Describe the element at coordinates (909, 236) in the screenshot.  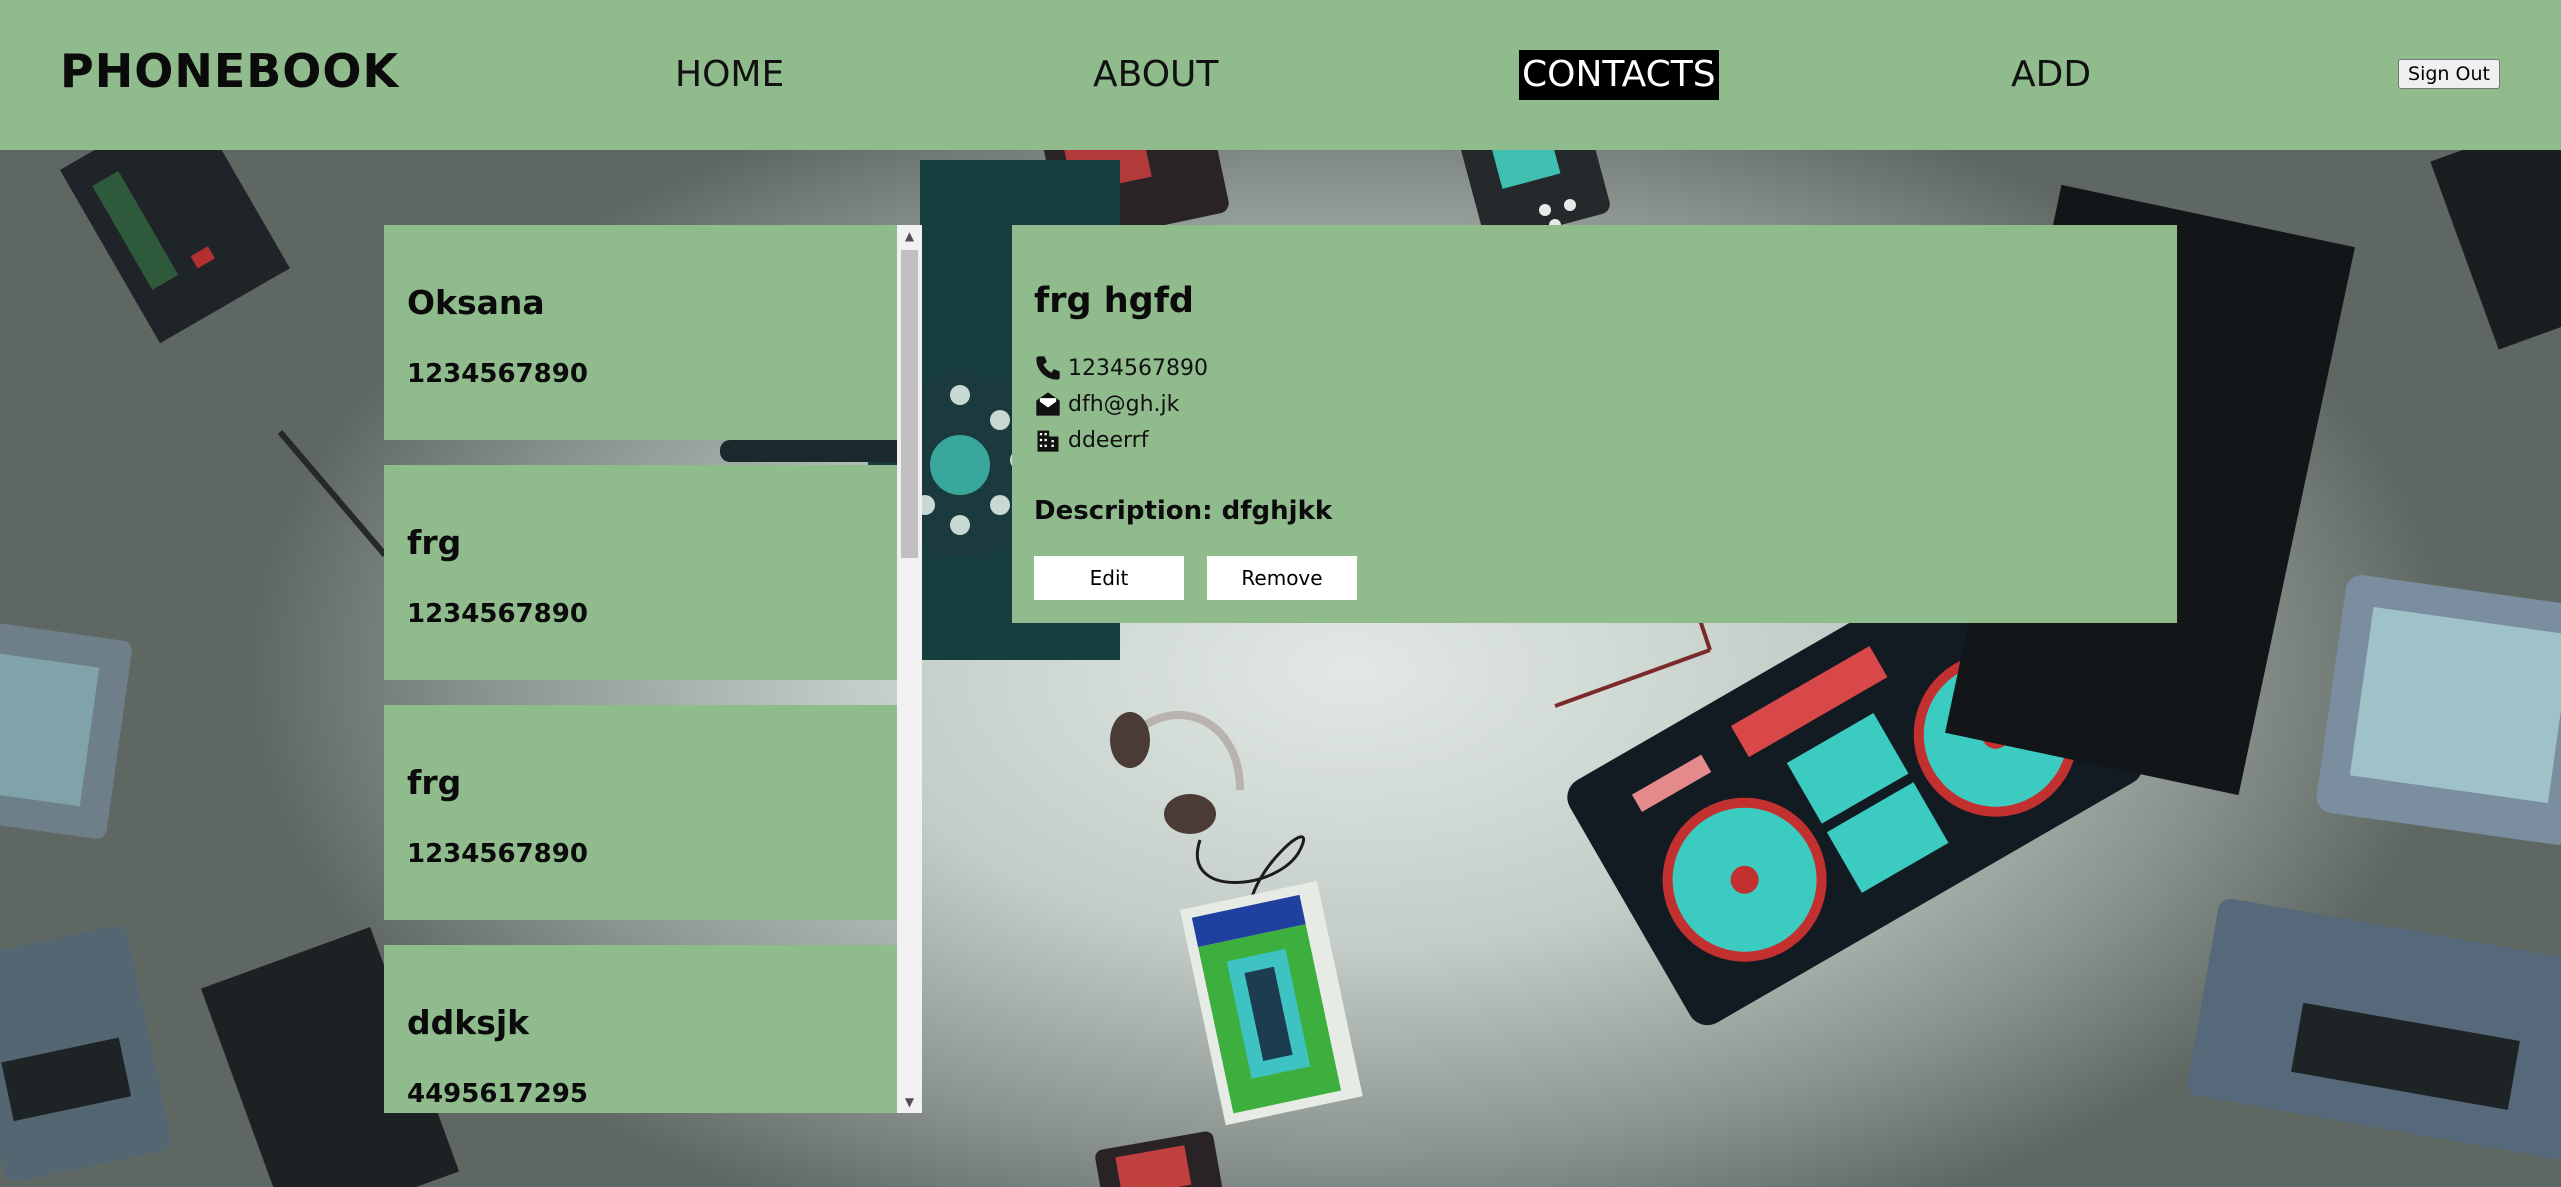
I see `scroll-up-arrow-icon: ▲` at that location.